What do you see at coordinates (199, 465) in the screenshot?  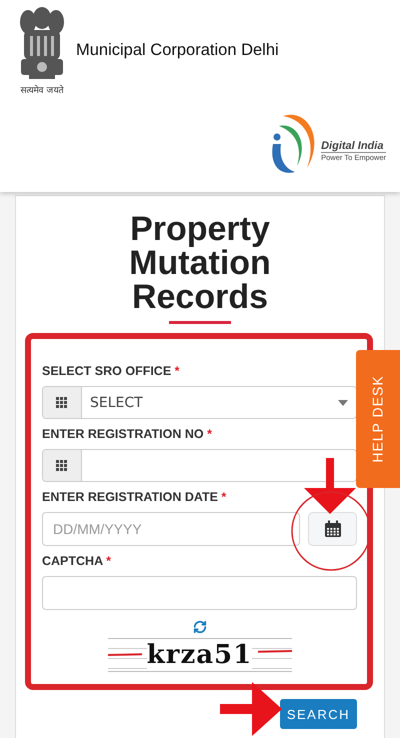 I see `registration-number-field` at bounding box center [199, 465].